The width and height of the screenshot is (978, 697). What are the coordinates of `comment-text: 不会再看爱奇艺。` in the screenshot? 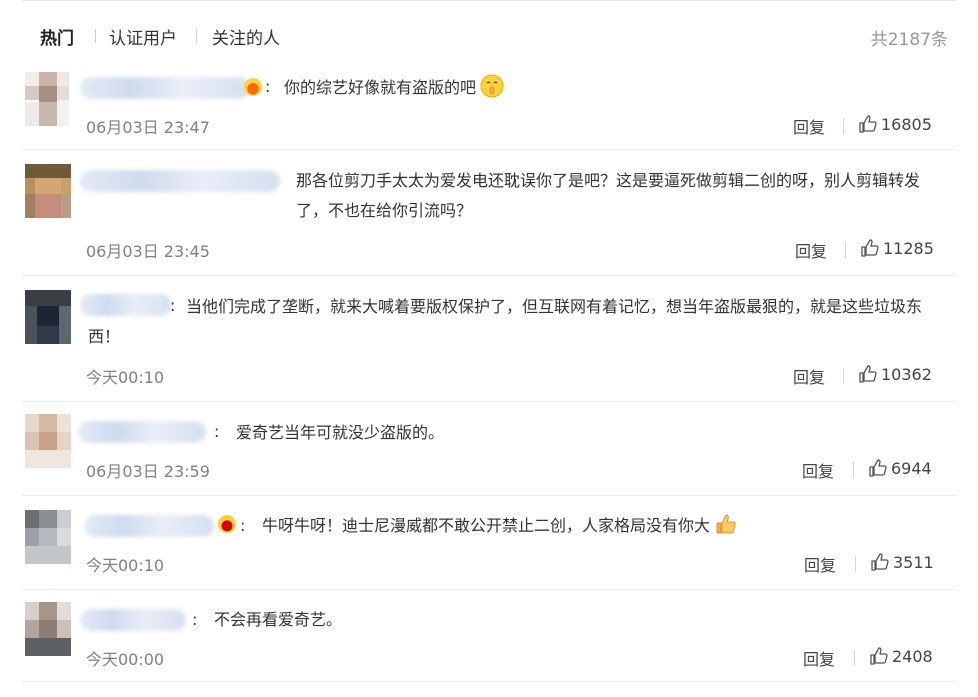 It's located at (278, 619).